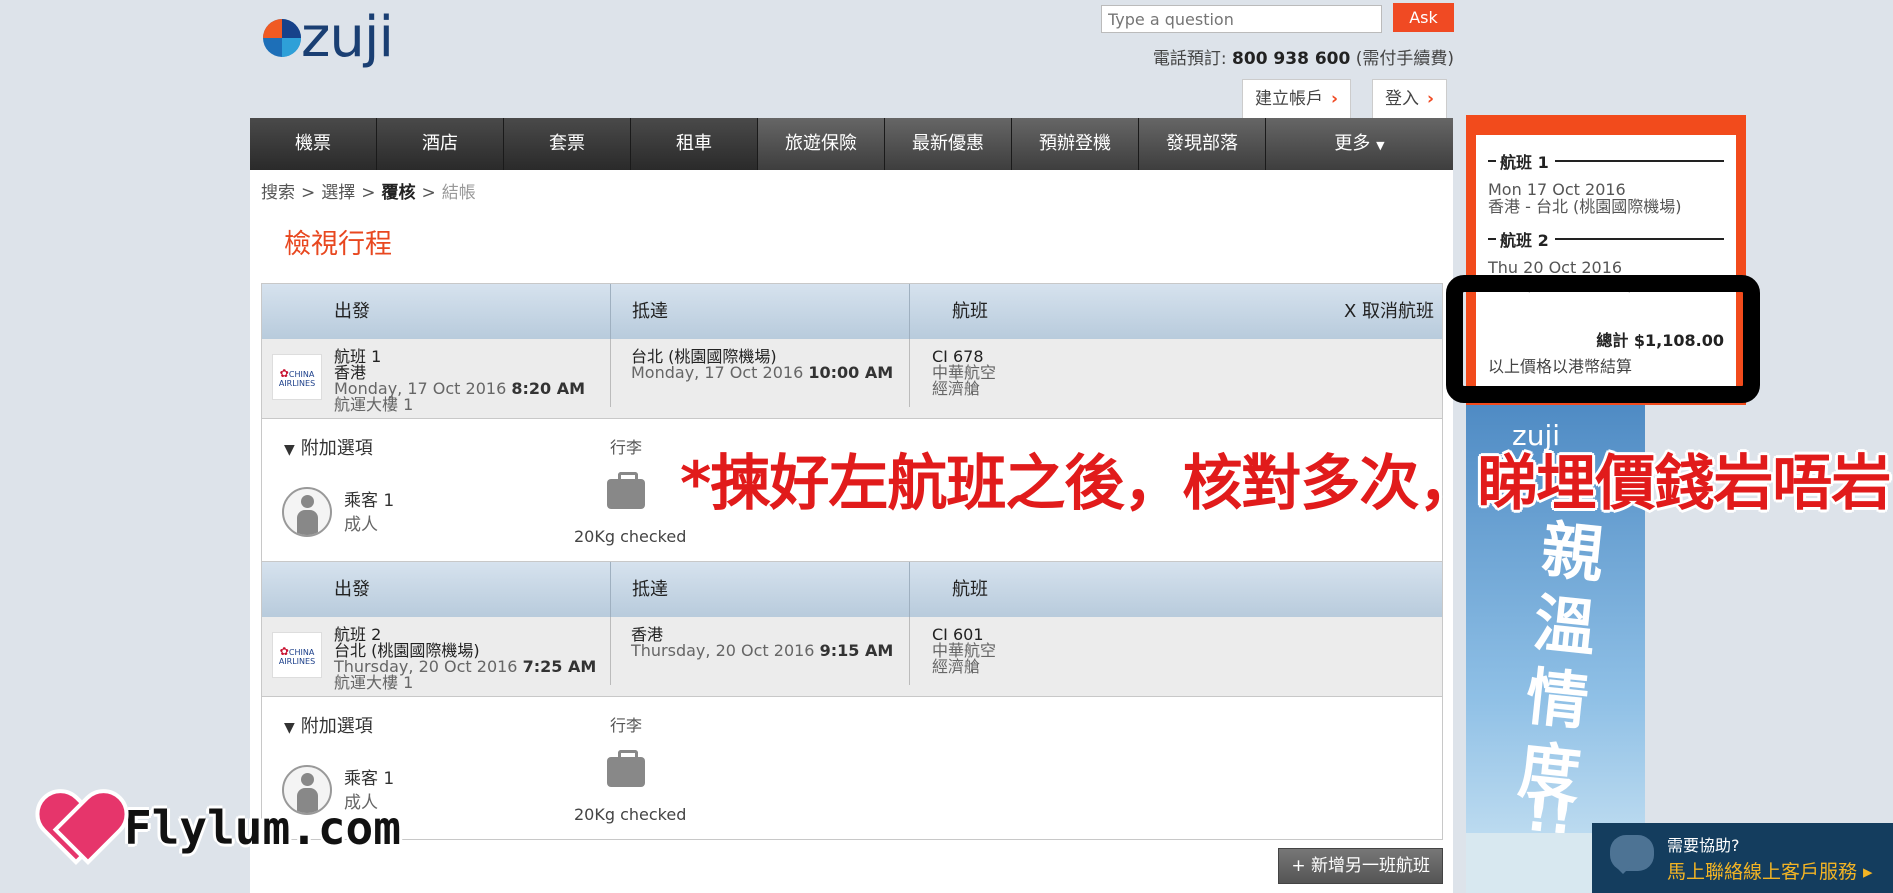 This screenshot has height=893, width=1893. I want to click on breadcrumb: 搜索 > 選擇 > 覆核 > 結帳, so click(368, 193).